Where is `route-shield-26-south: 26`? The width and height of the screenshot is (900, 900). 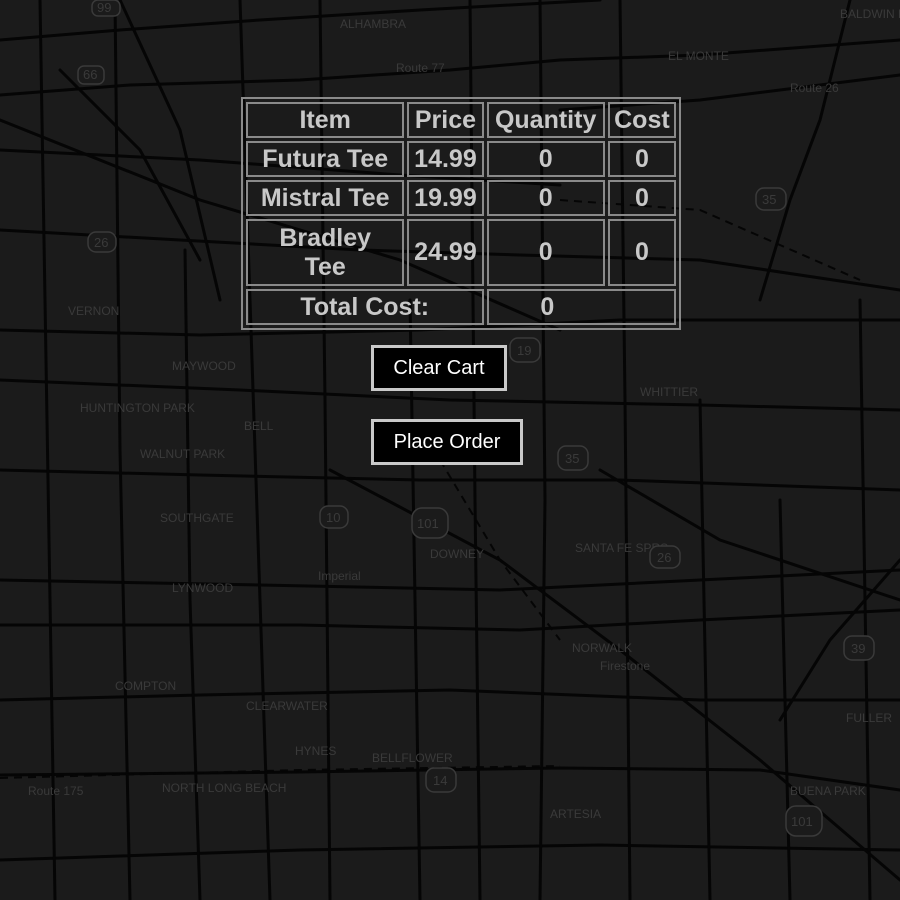
route-shield-26-south: 26 is located at coordinates (665, 557).